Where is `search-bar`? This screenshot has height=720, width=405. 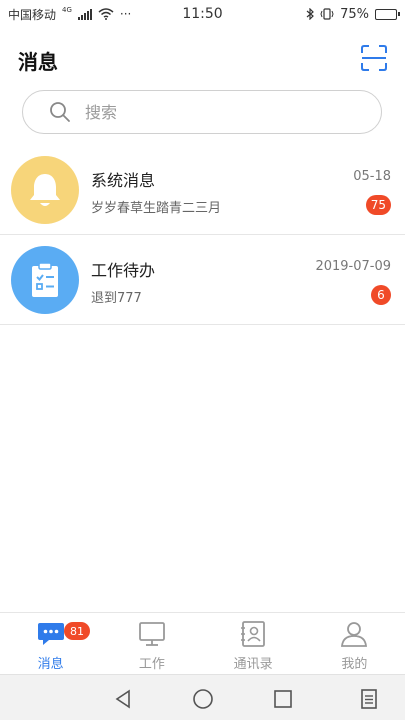 search-bar is located at coordinates (202, 112).